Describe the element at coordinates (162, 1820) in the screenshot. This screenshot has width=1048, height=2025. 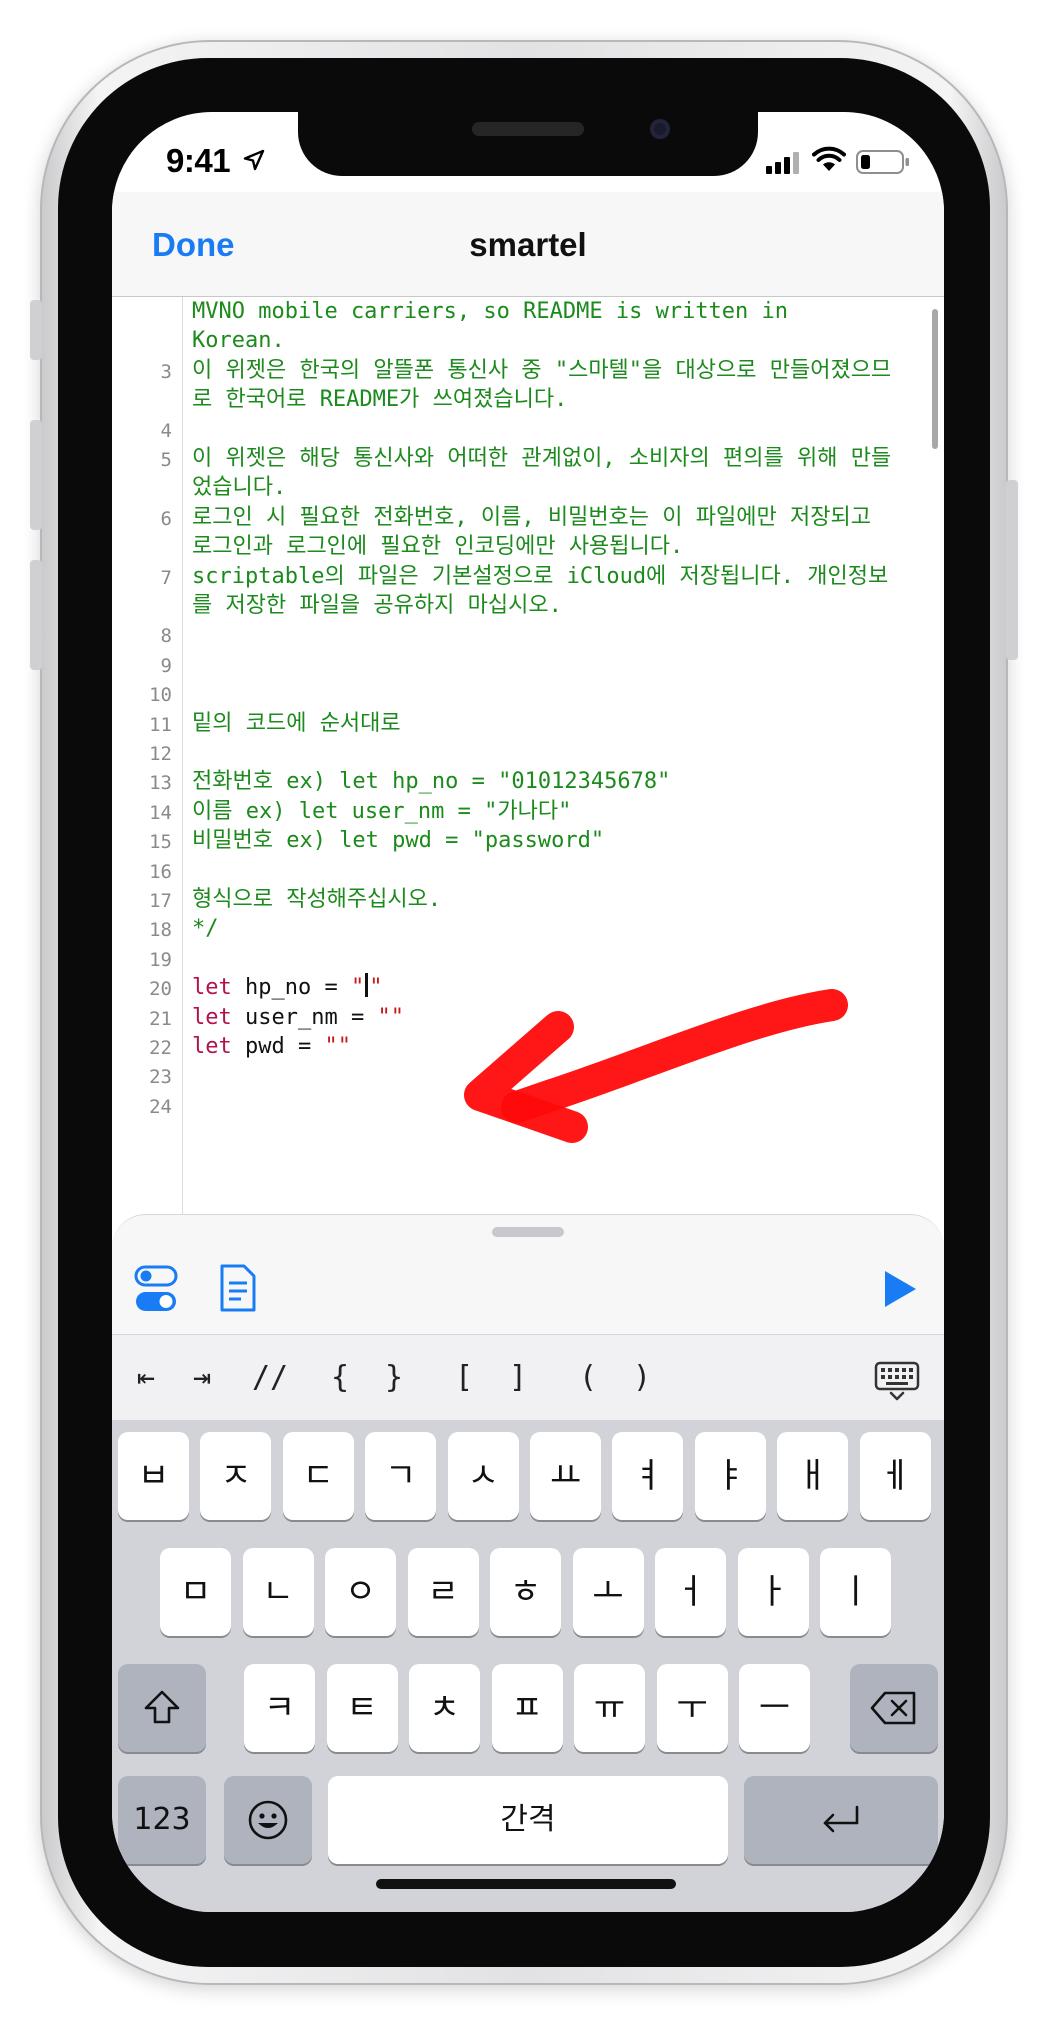
I see `numbers-key: 123` at that location.